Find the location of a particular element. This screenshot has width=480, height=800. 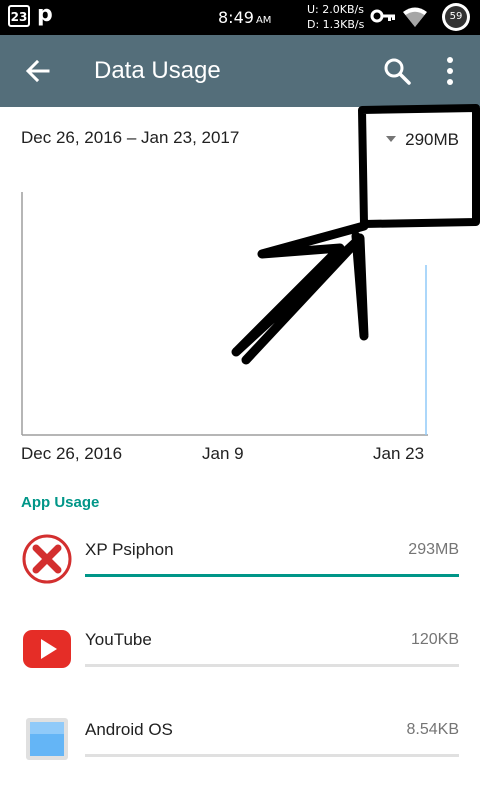

cycle-date-range: Dec 26, 2016 – Jan 23, 2017 is located at coordinates (130, 137).